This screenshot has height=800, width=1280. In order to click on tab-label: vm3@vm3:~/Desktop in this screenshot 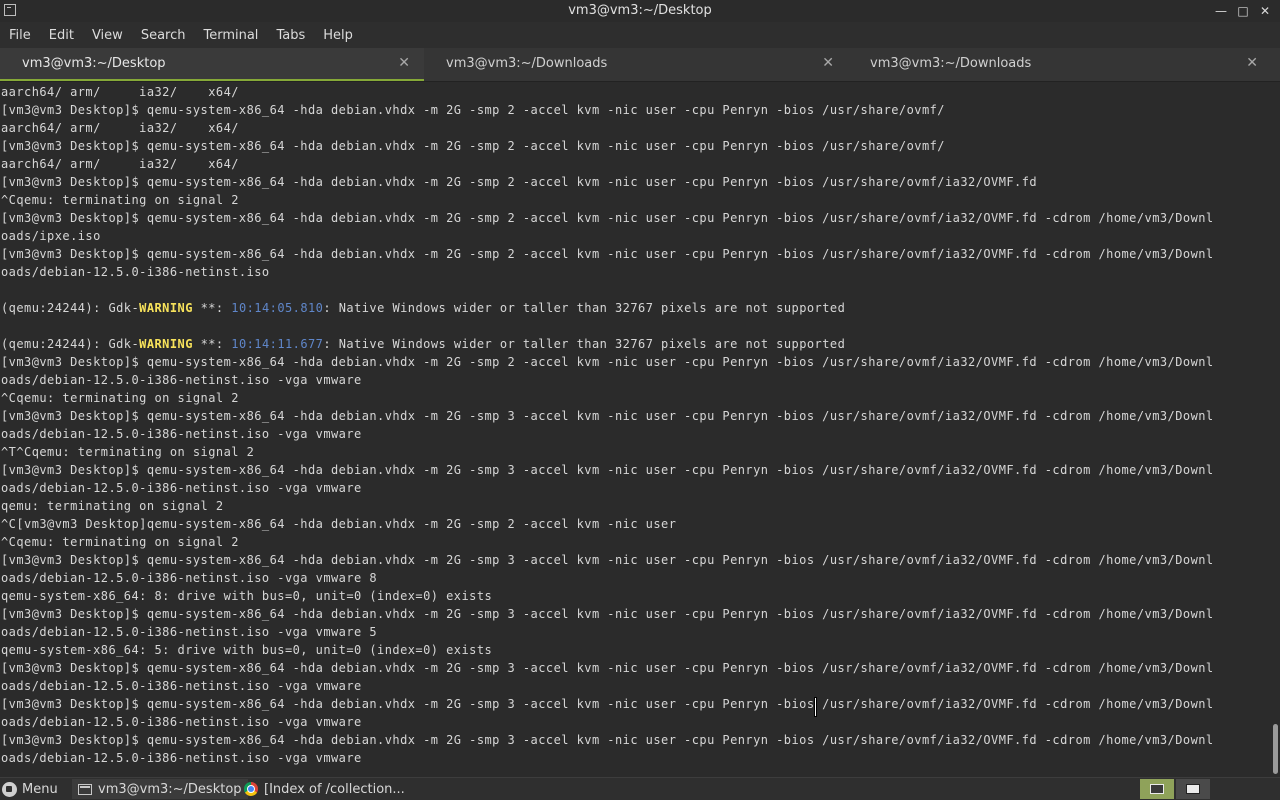, I will do `click(94, 63)`.